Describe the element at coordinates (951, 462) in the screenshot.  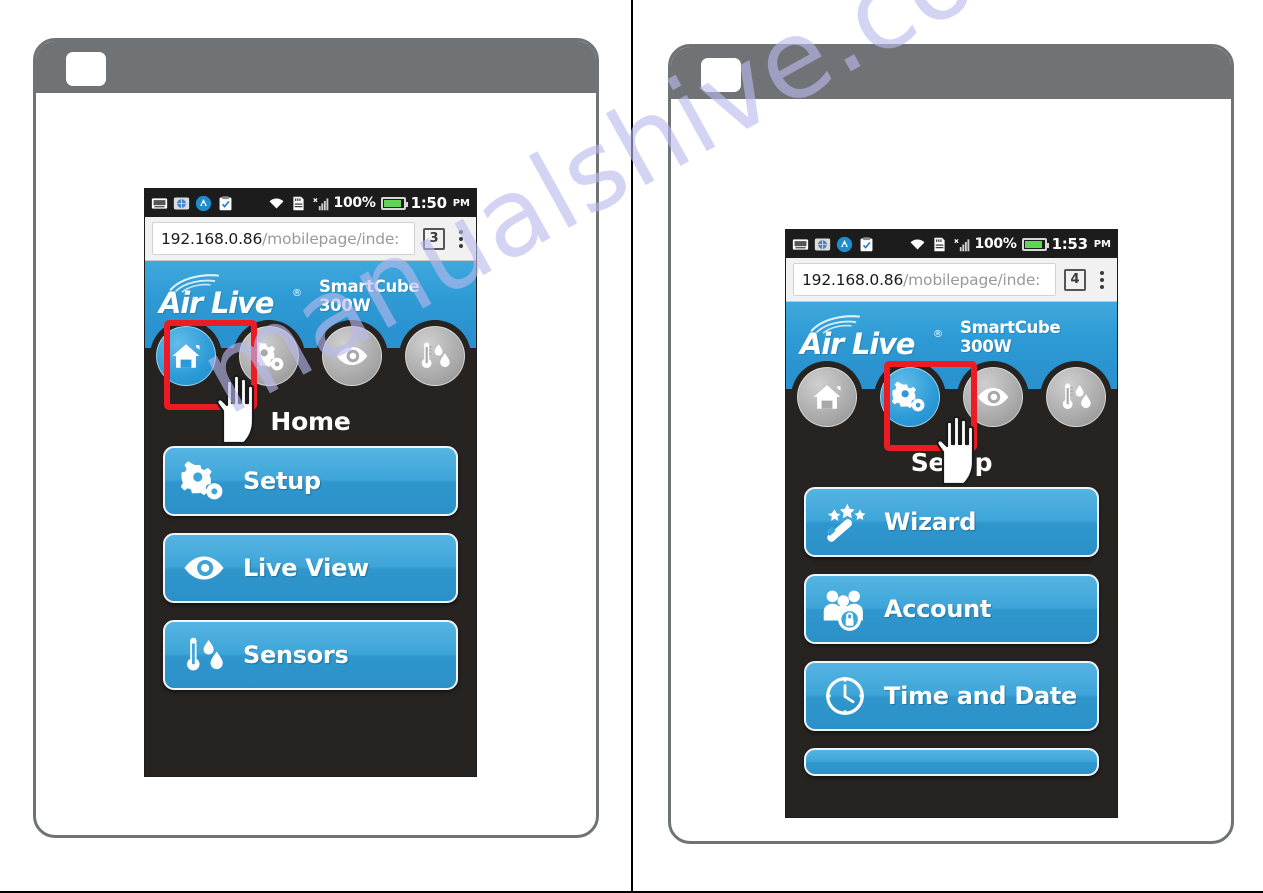
I see `section-title-right: Setup` at that location.